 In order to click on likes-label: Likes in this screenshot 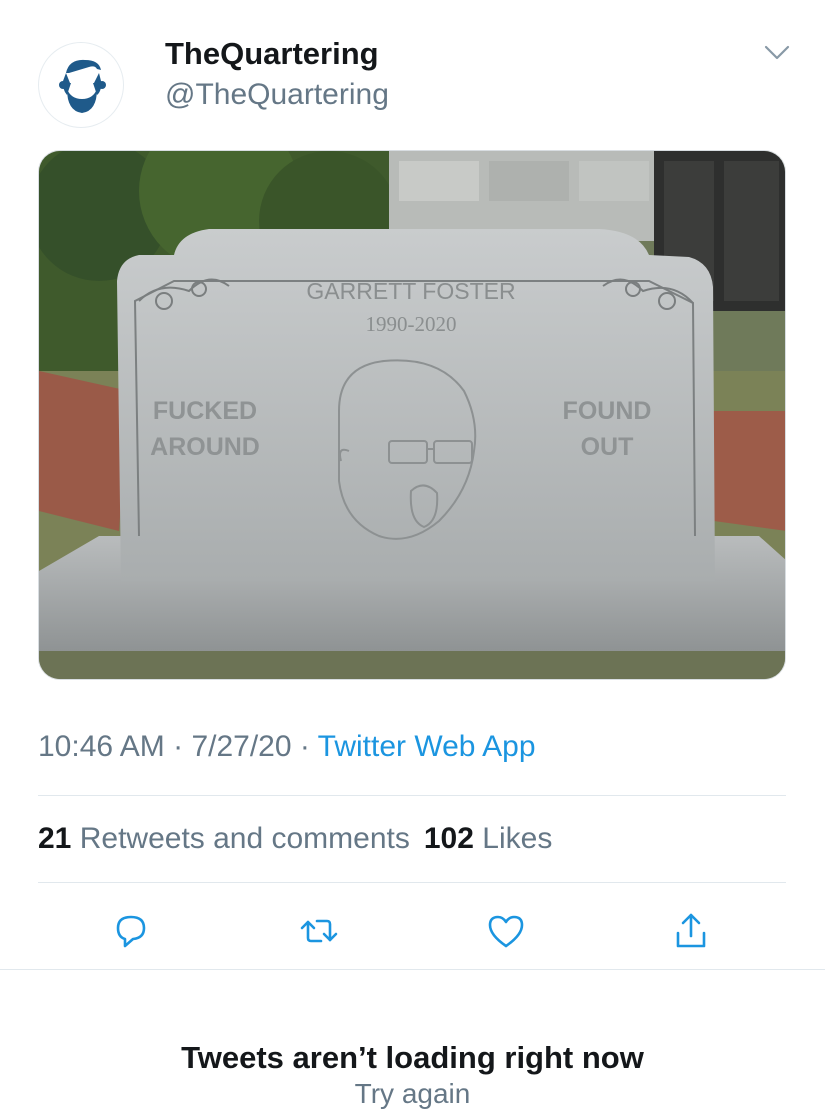, I will do `click(517, 838)`.